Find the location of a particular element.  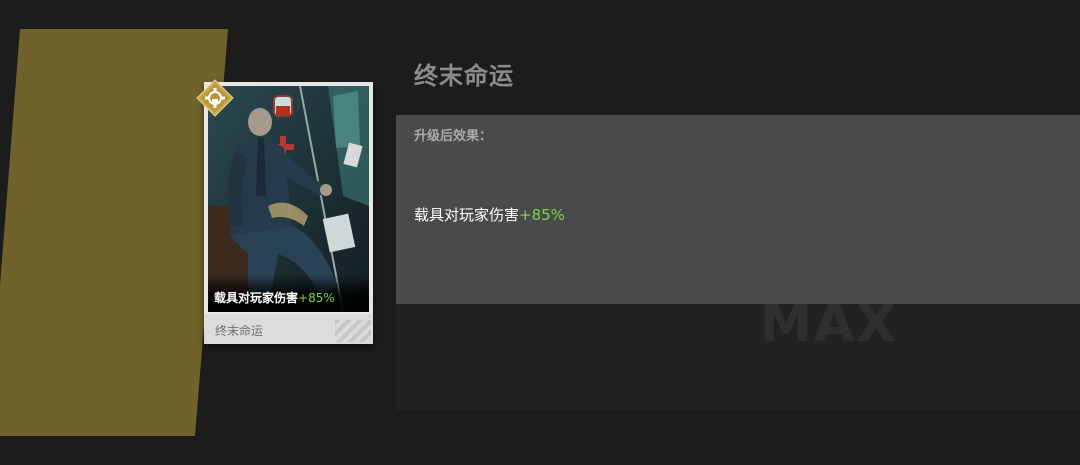

card-title: 终末命运 is located at coordinates (464, 76).